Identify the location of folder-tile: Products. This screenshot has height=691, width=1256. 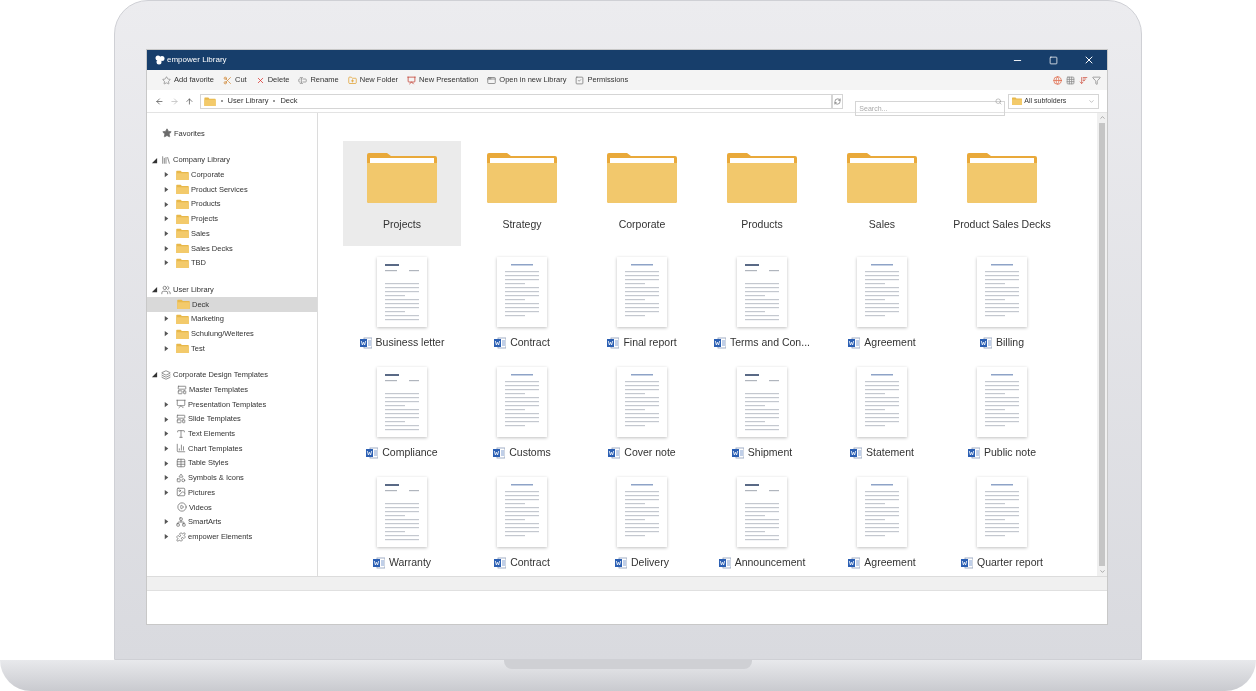
(762, 193).